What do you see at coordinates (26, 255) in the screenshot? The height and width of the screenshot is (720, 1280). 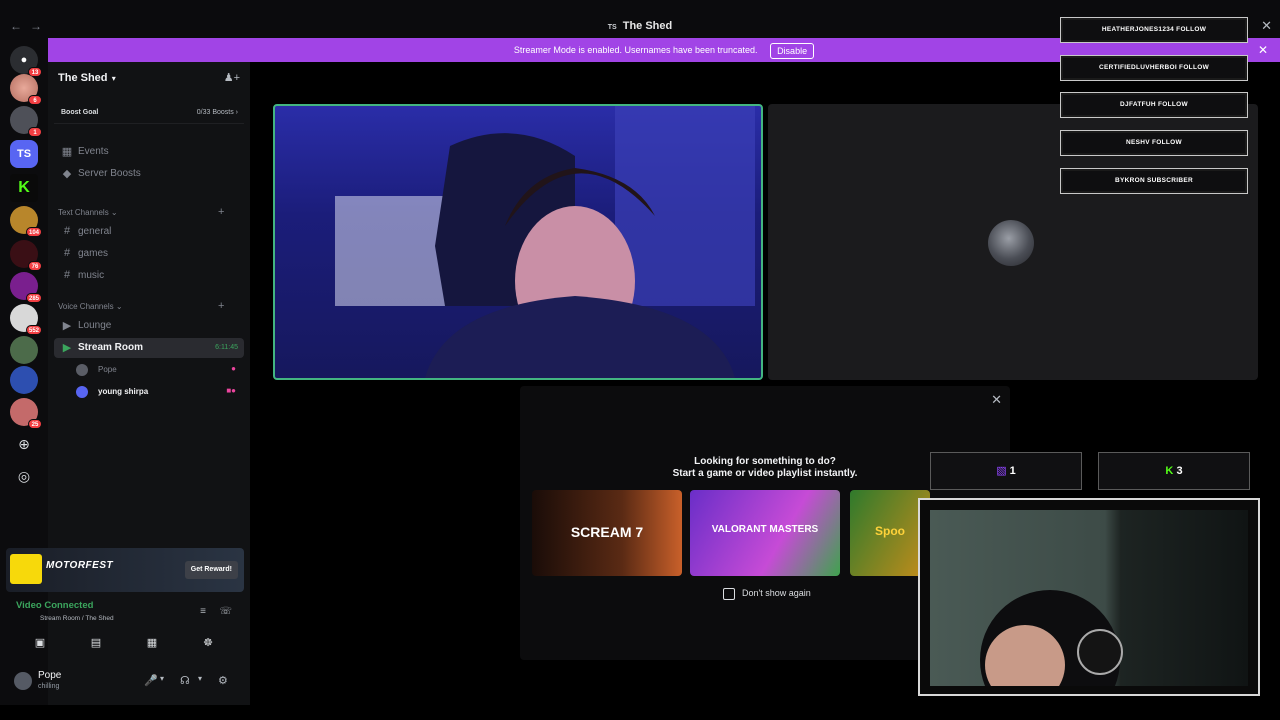 I see `server-icon: 76` at bounding box center [26, 255].